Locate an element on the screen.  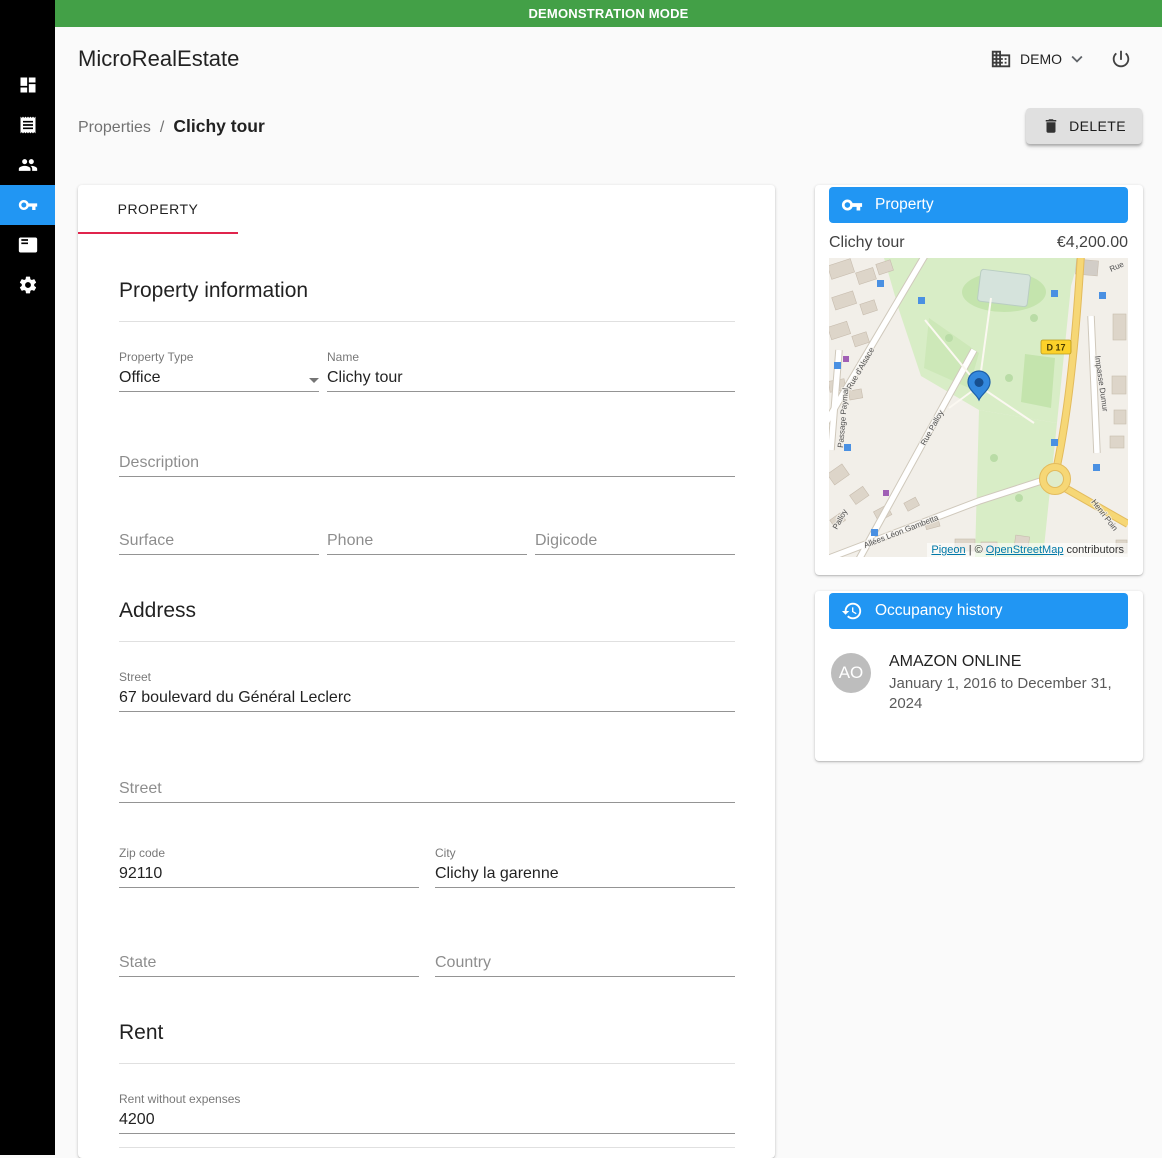
sidebar-item-tenants is located at coordinates (27, 165).